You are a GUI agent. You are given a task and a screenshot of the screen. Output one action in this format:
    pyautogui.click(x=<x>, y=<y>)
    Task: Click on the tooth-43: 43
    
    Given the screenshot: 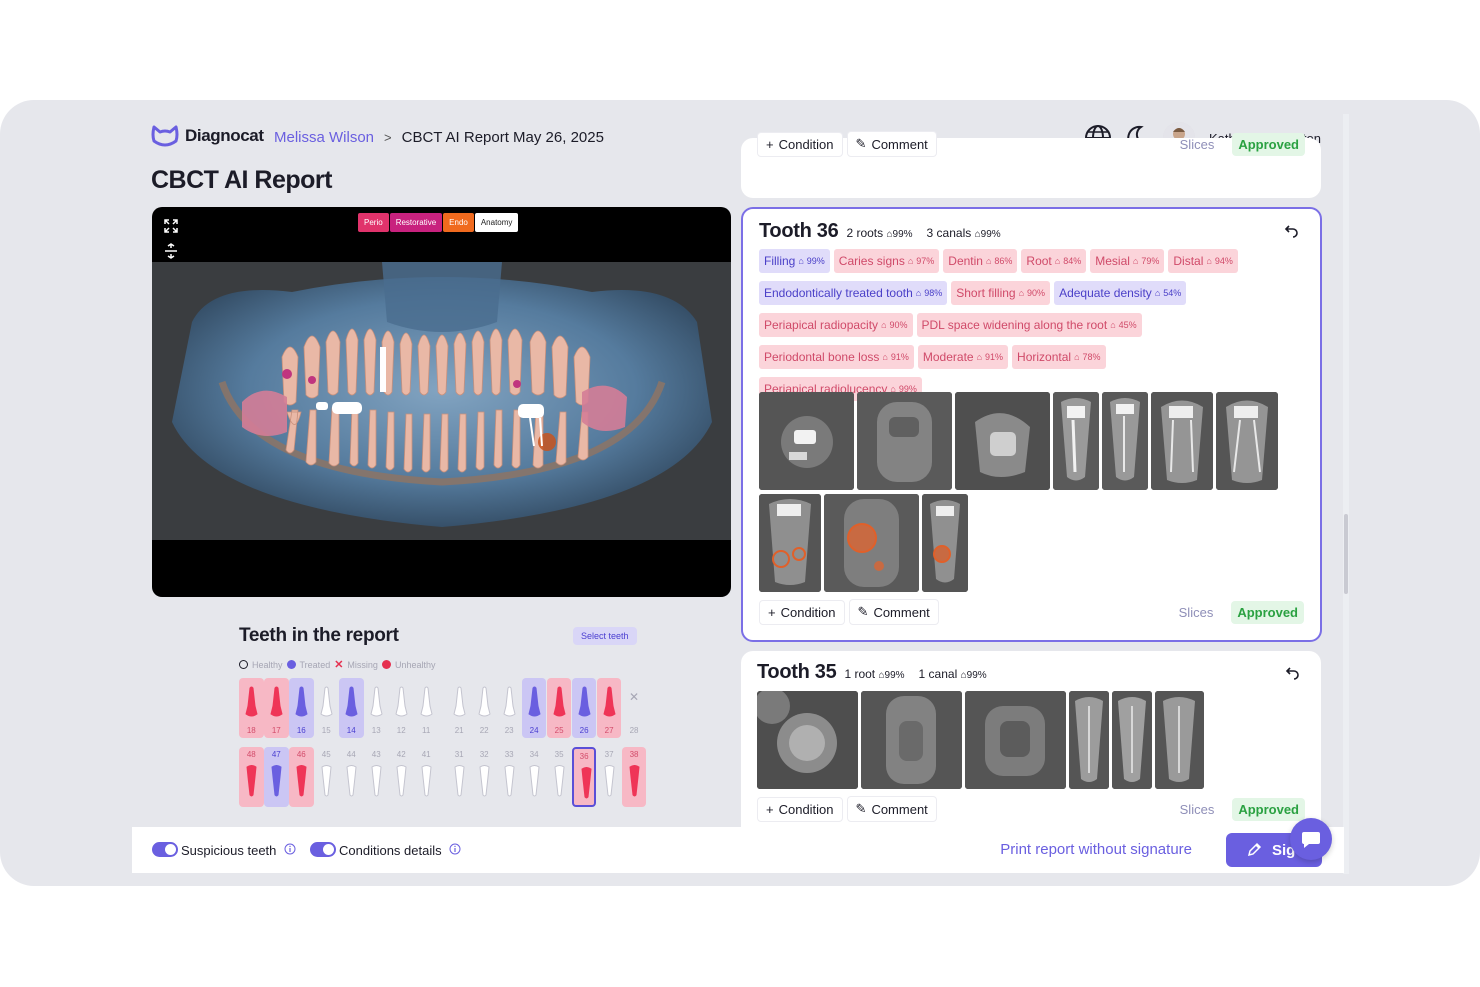 What is the action you would take?
    pyautogui.click(x=376, y=777)
    